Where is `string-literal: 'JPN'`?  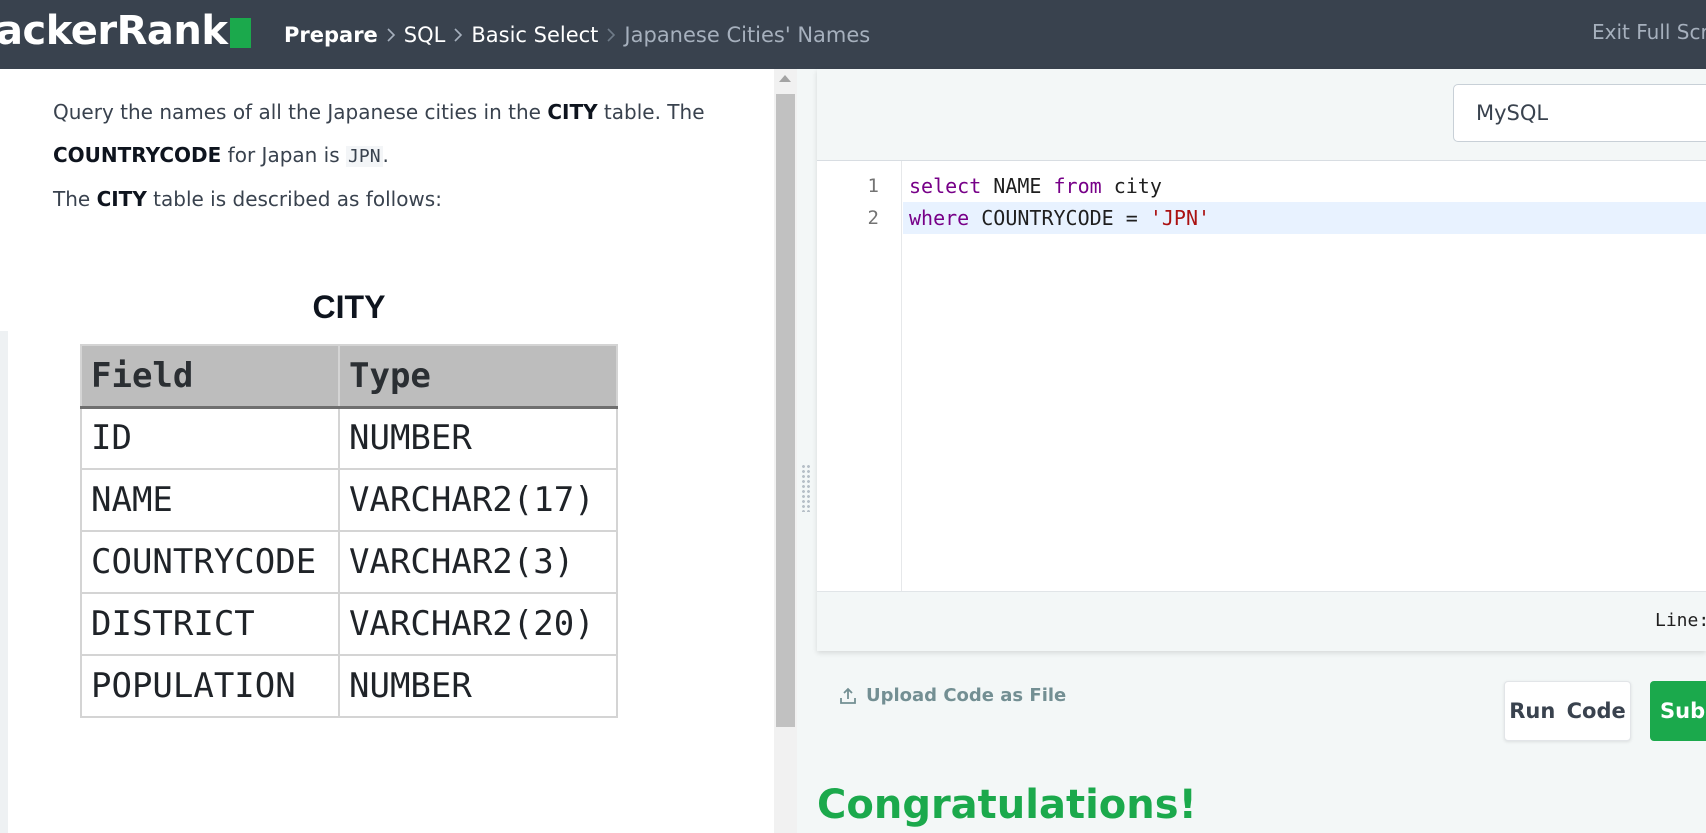 string-literal: 'JPN' is located at coordinates (1180, 218).